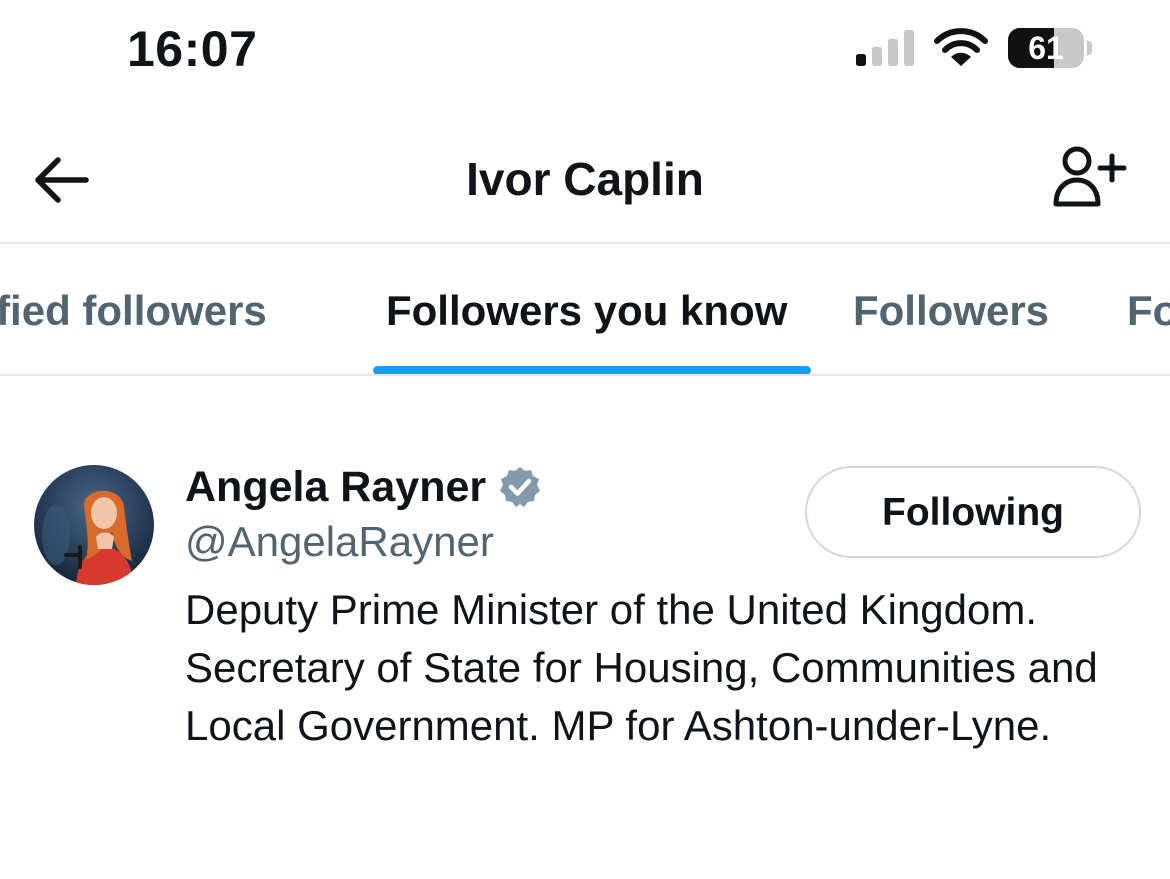 This screenshot has height=879, width=1170. Describe the element at coordinates (961, 47) in the screenshot. I see `wifi-icon` at that location.